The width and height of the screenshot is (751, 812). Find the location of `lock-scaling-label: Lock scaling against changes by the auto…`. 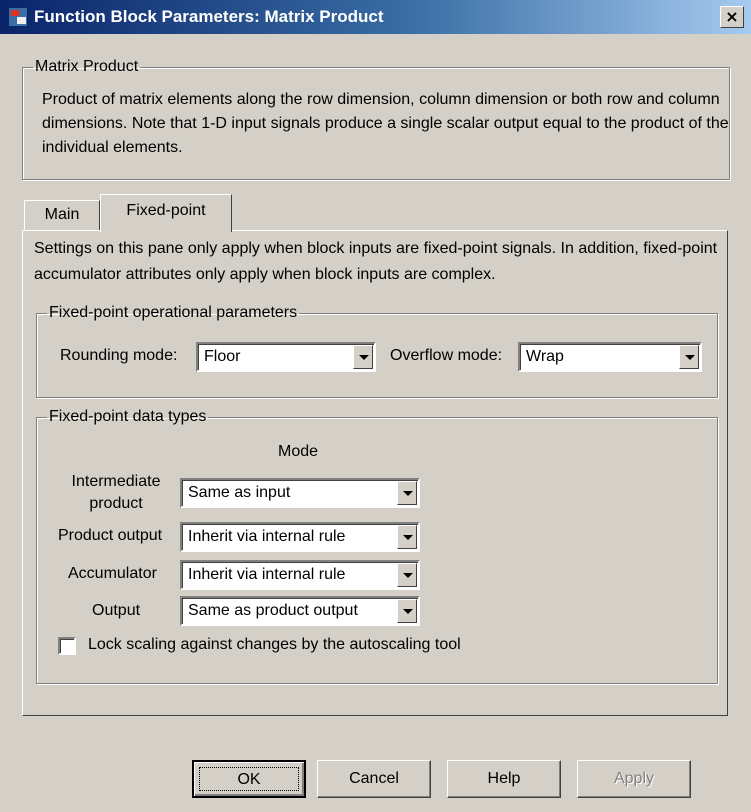

lock-scaling-label: Lock scaling against changes by the auto… is located at coordinates (274, 645).